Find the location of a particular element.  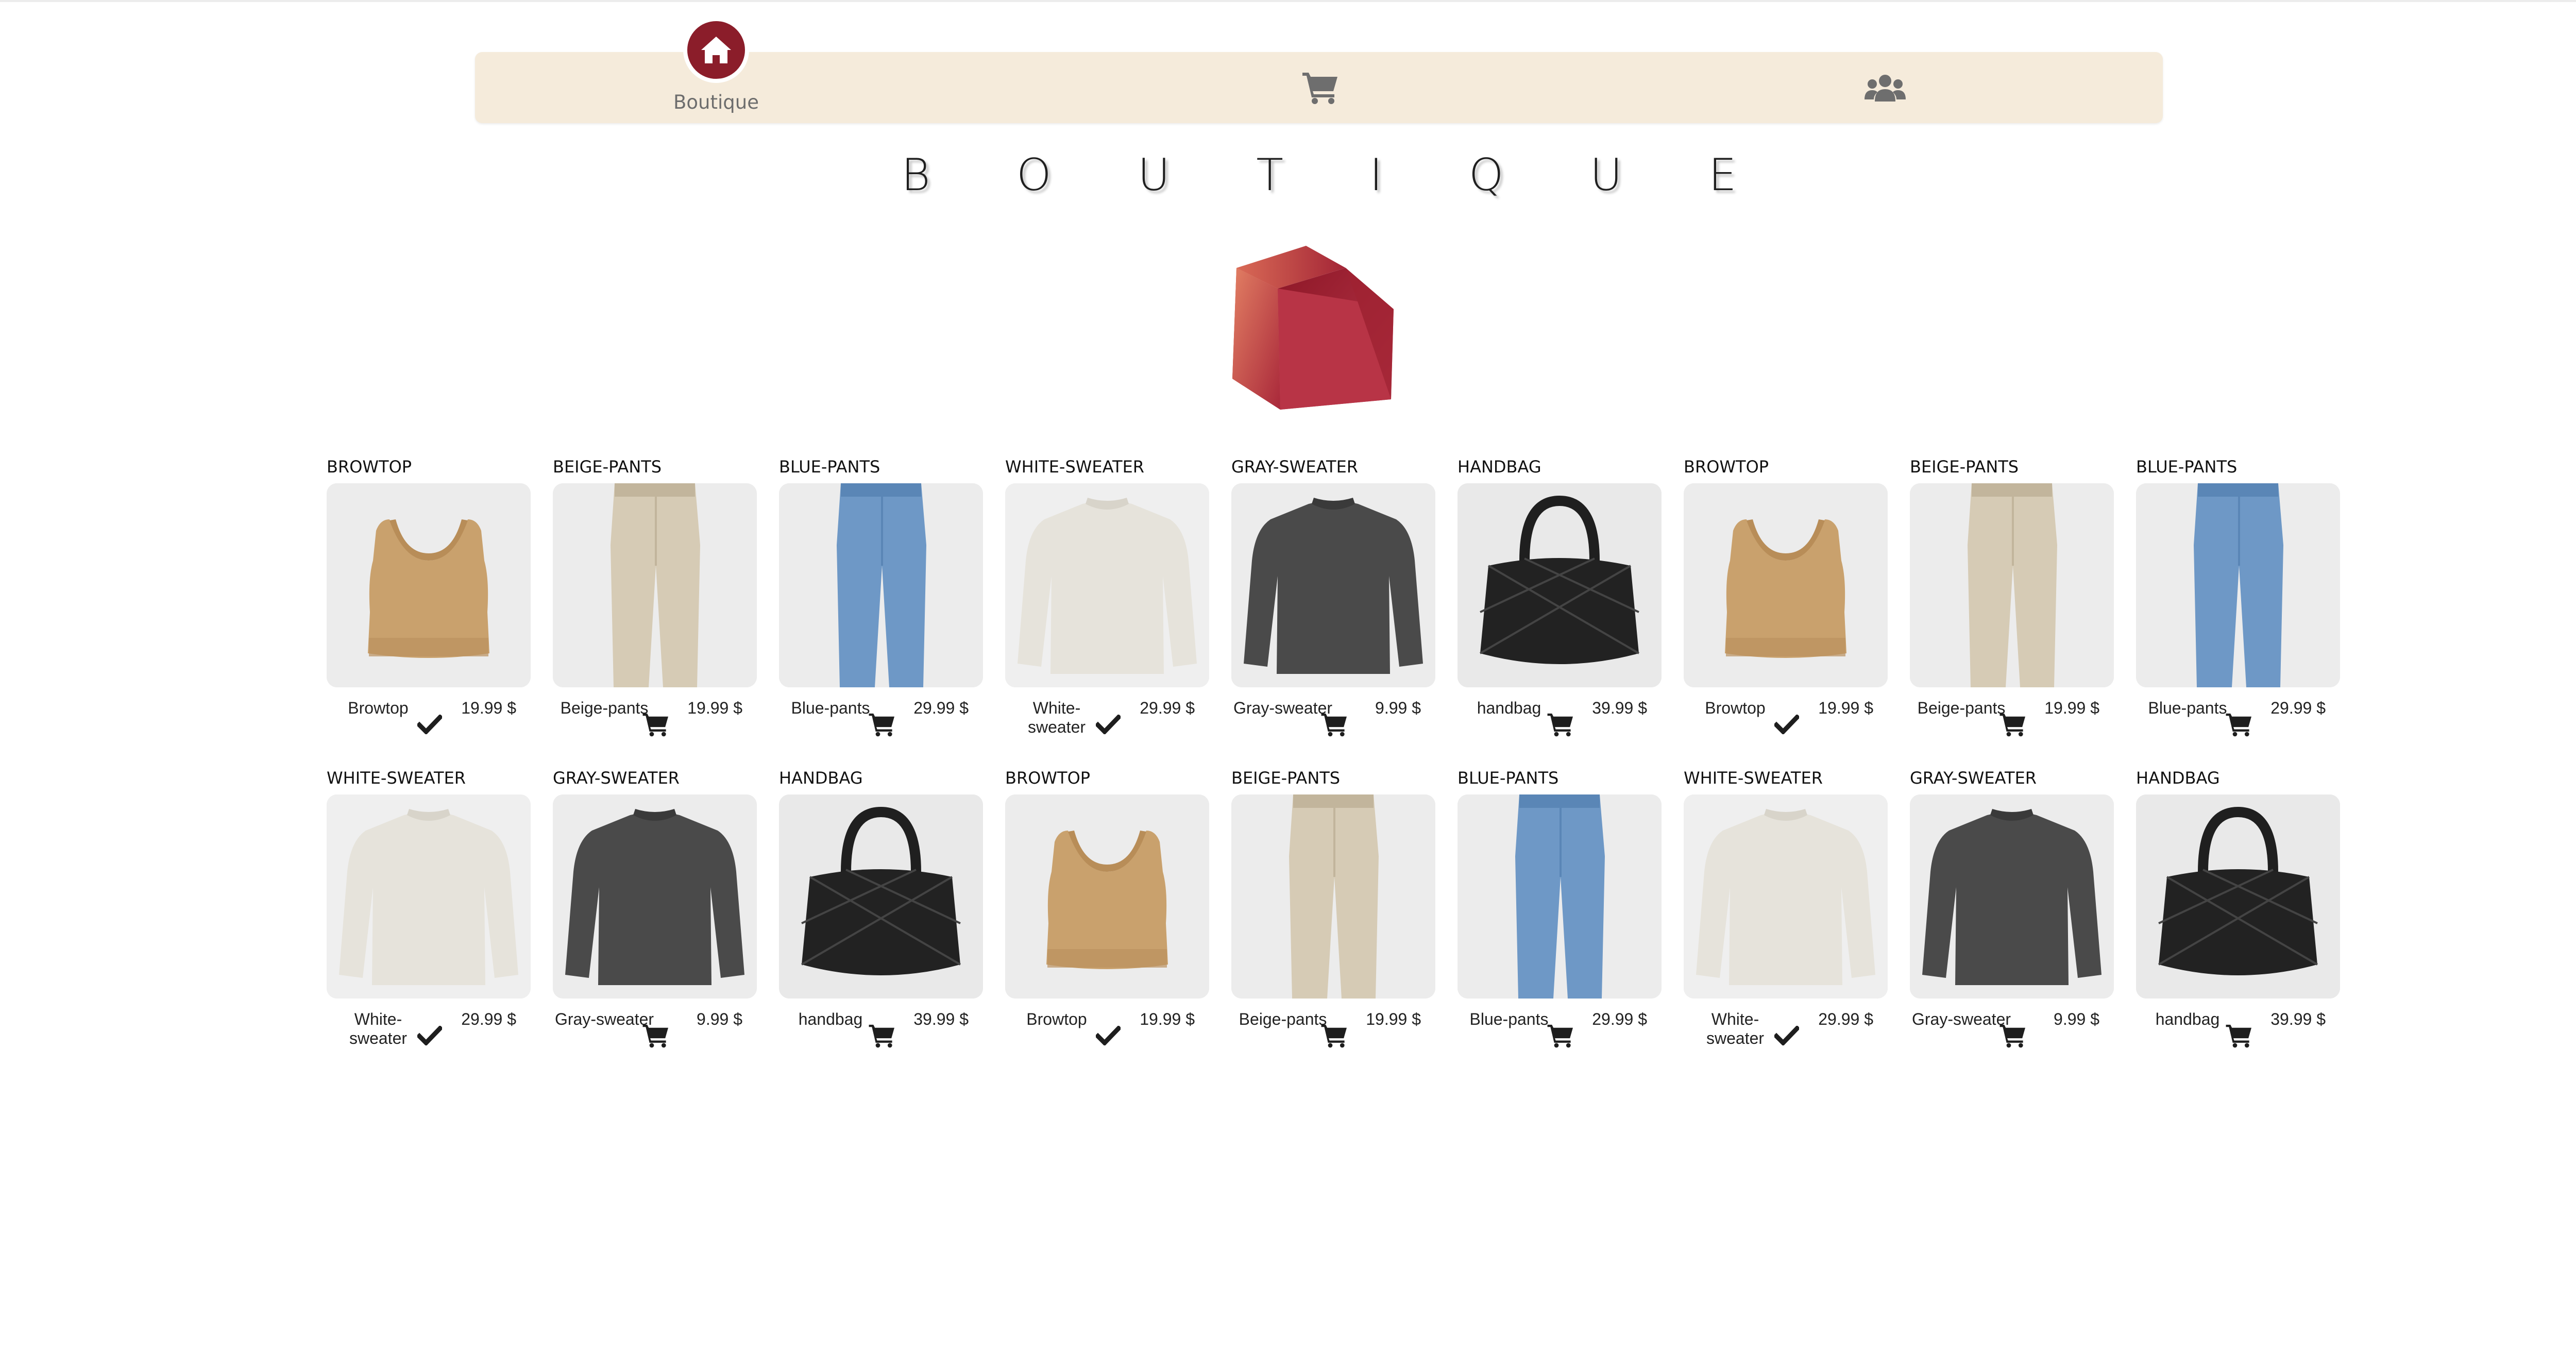

nav-item-boutique: Boutique is located at coordinates (716, 70).